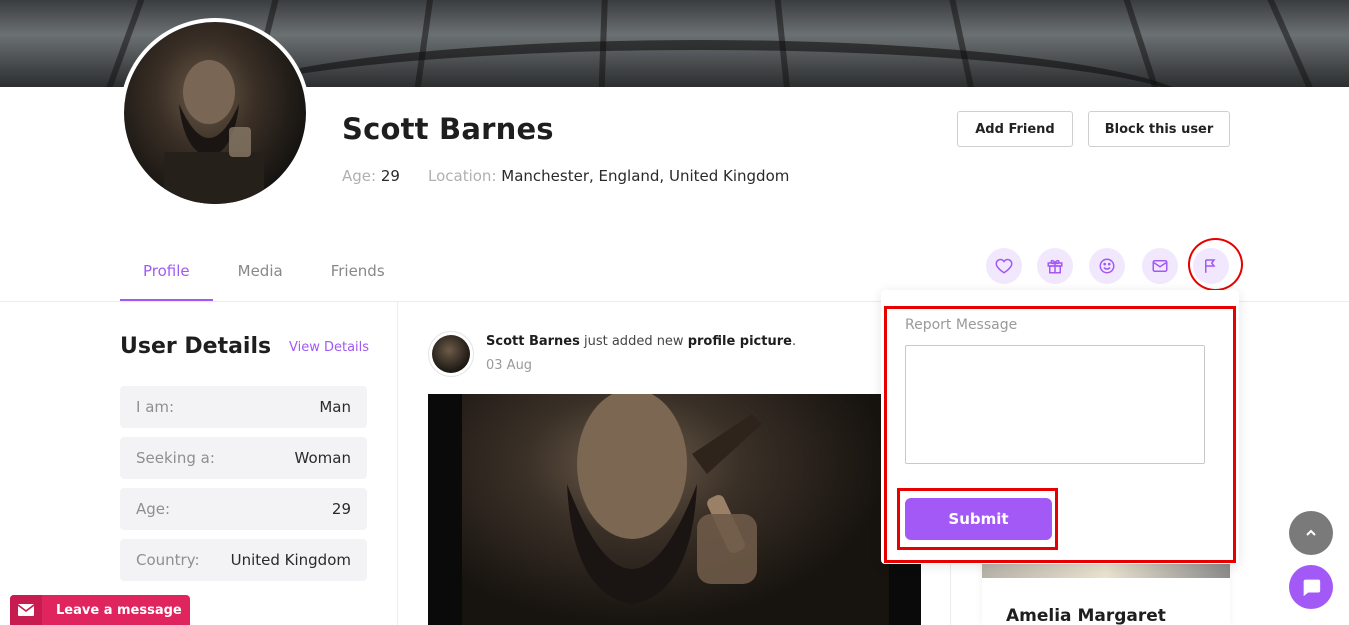 Image resolution: width=1349 pixels, height=625 pixels. Describe the element at coordinates (119, 610) in the screenshot. I see `leave-message-label: Leave a message` at that location.